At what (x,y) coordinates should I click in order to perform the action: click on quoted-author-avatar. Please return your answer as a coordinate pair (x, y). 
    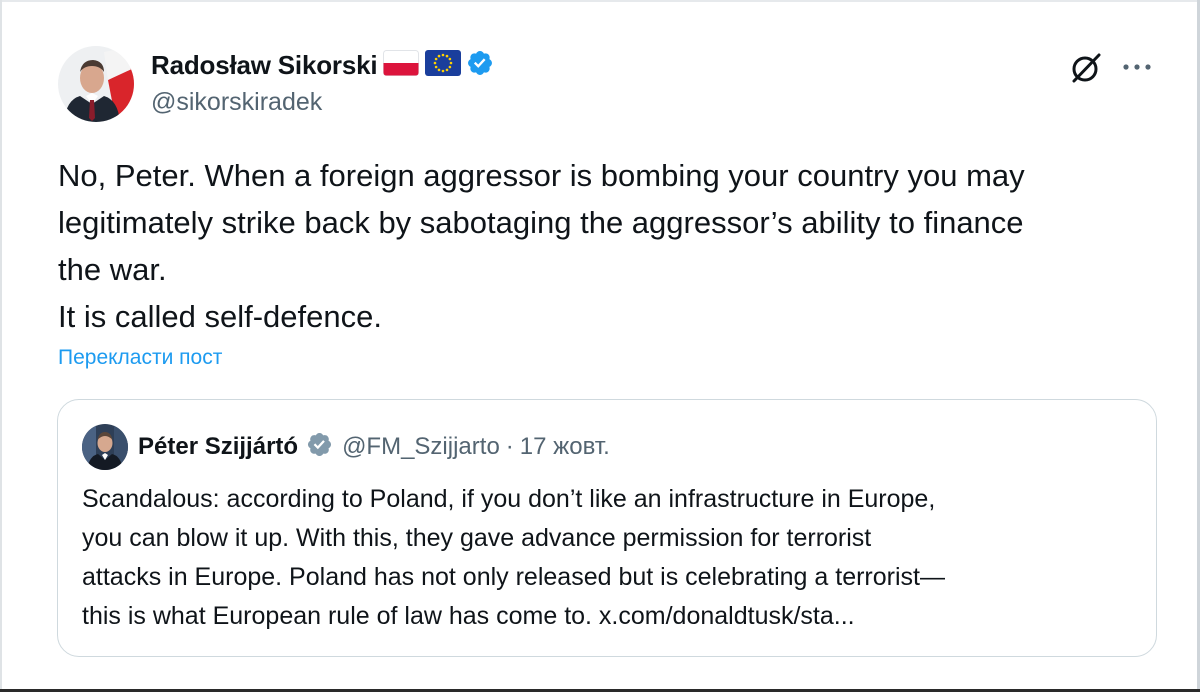
    Looking at the image, I should click on (105, 447).